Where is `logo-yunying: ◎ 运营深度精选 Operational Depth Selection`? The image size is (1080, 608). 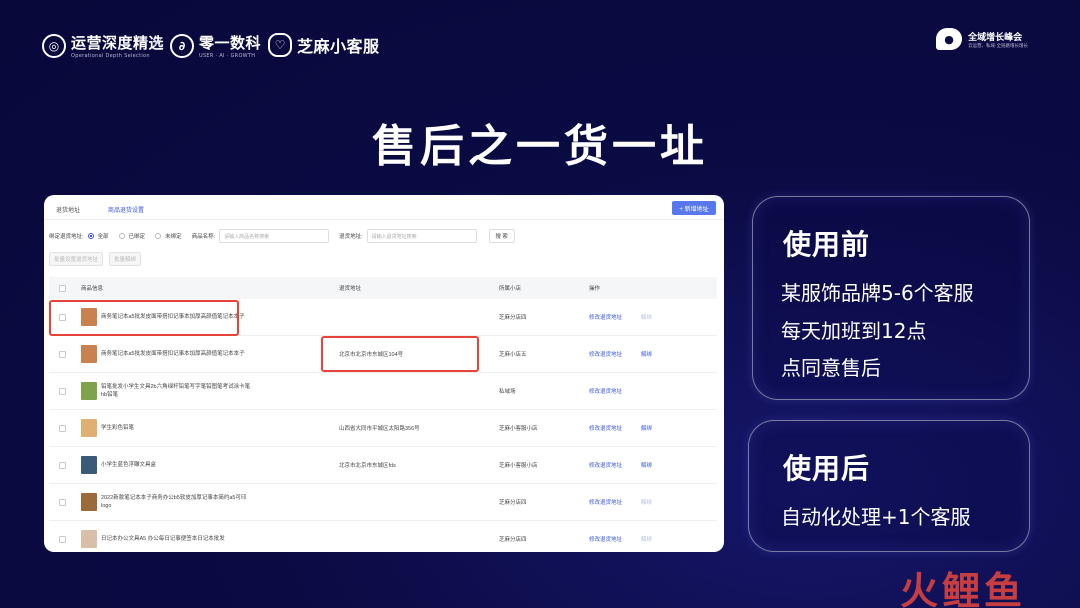 logo-yunying: ◎ 运营深度精选 Operational Depth Selection is located at coordinates (103, 45).